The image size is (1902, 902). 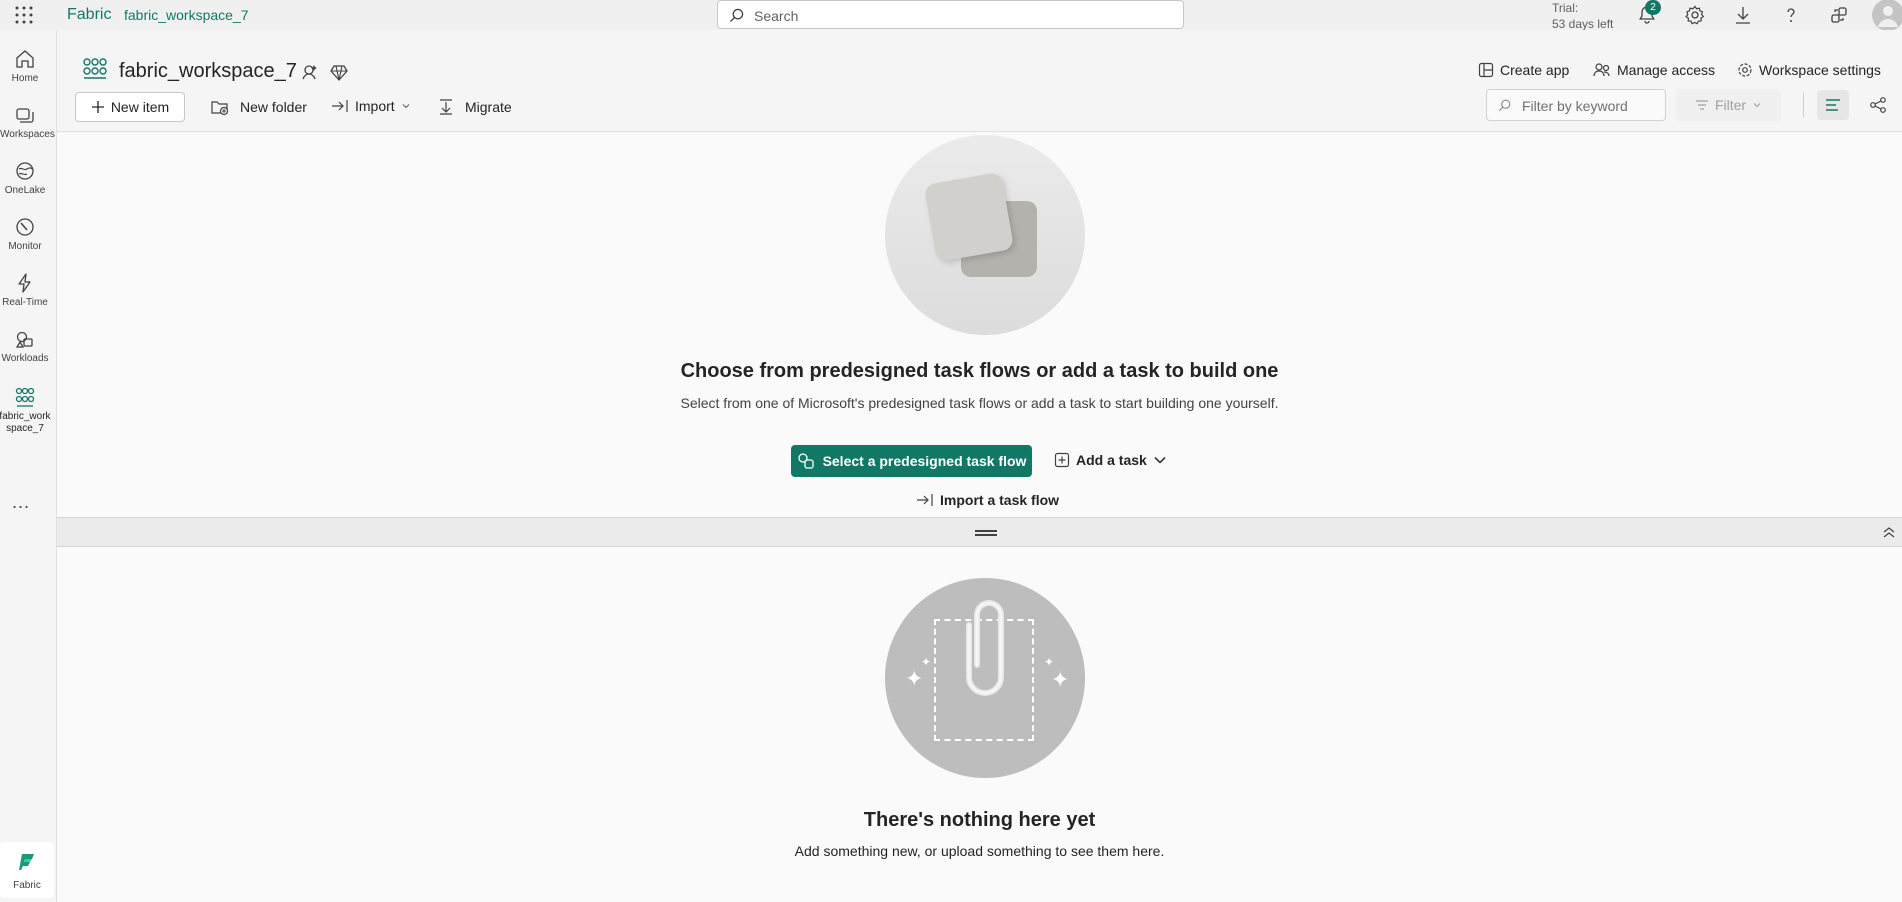 I want to click on fabric-switcher: Fabric, so click(x=27, y=870).